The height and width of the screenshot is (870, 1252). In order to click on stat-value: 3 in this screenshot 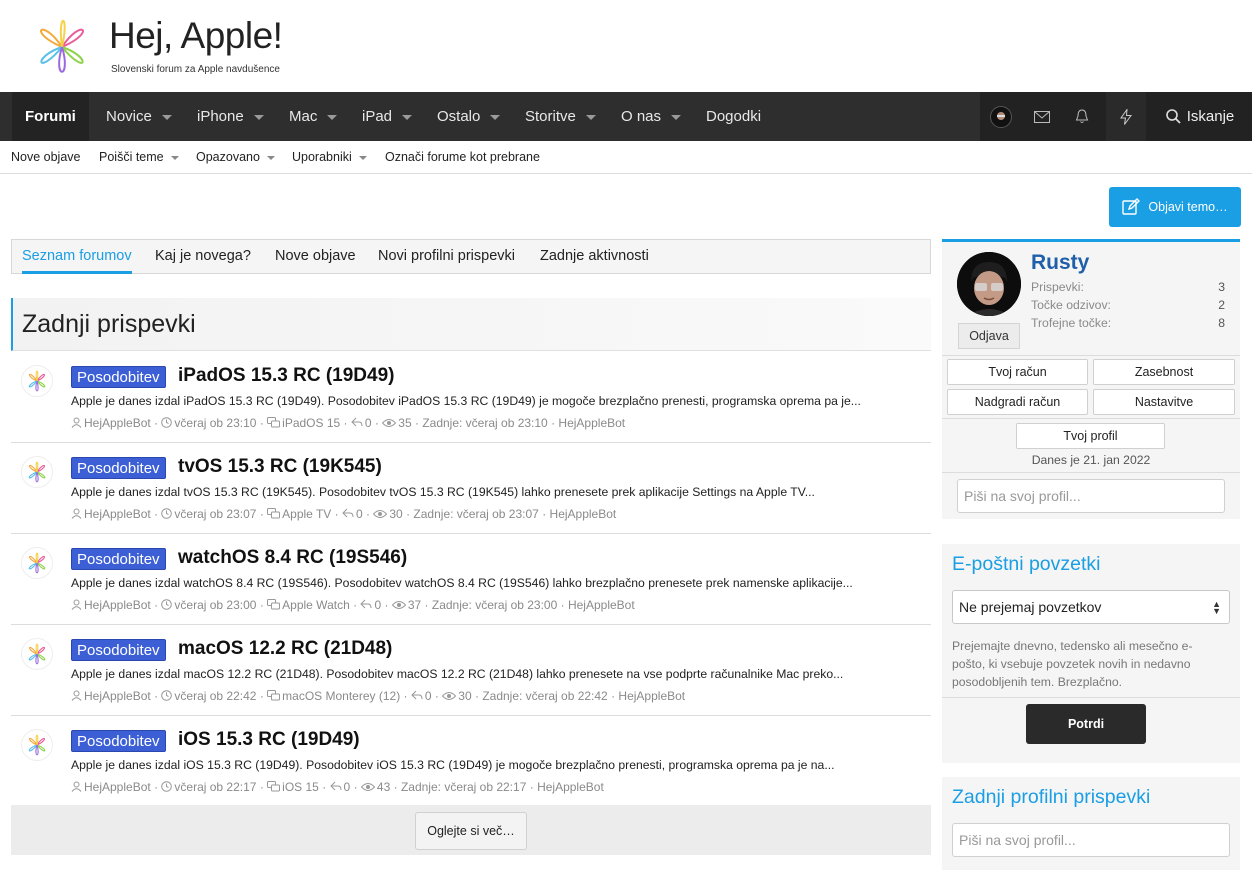, I will do `click(1221, 287)`.